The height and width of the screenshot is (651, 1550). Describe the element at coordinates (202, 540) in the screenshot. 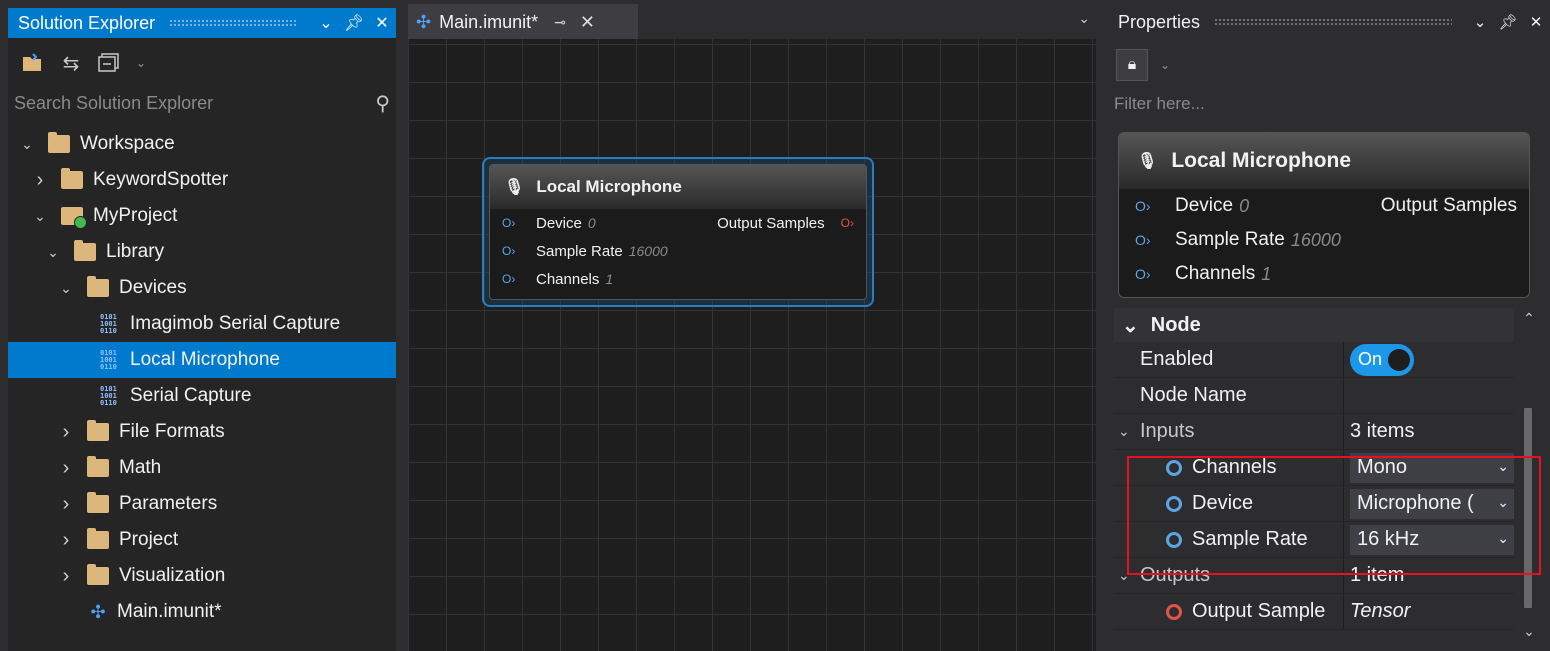

I see `tree-item: › Project` at that location.